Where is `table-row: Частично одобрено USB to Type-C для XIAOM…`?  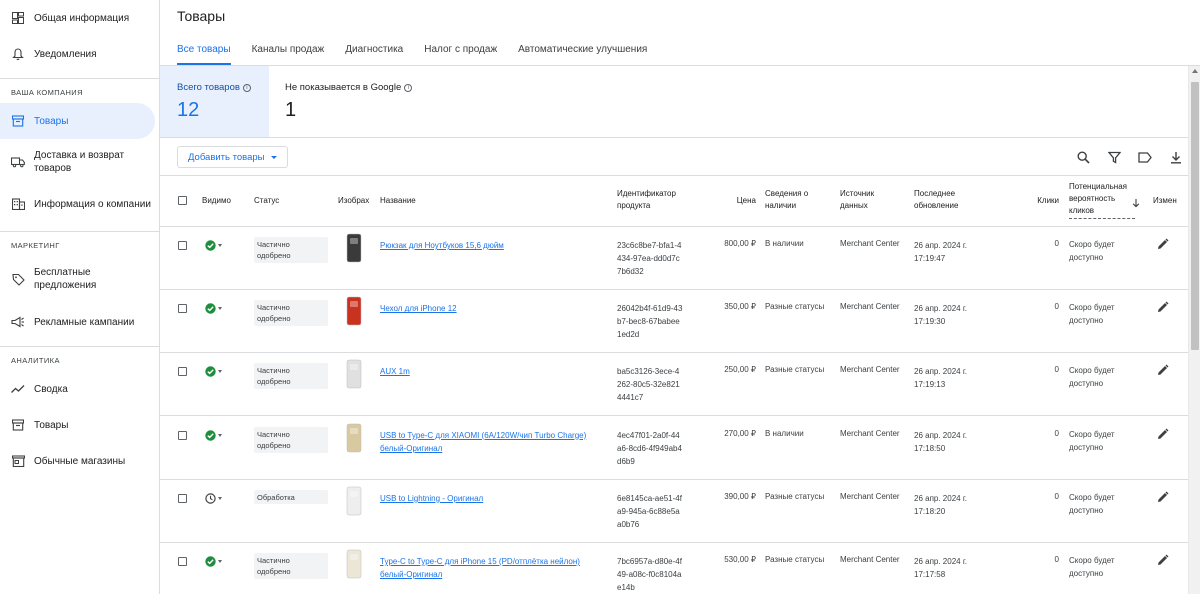 table-row: Частично одобрено USB to Type-C для XIAOM… is located at coordinates (674, 448).